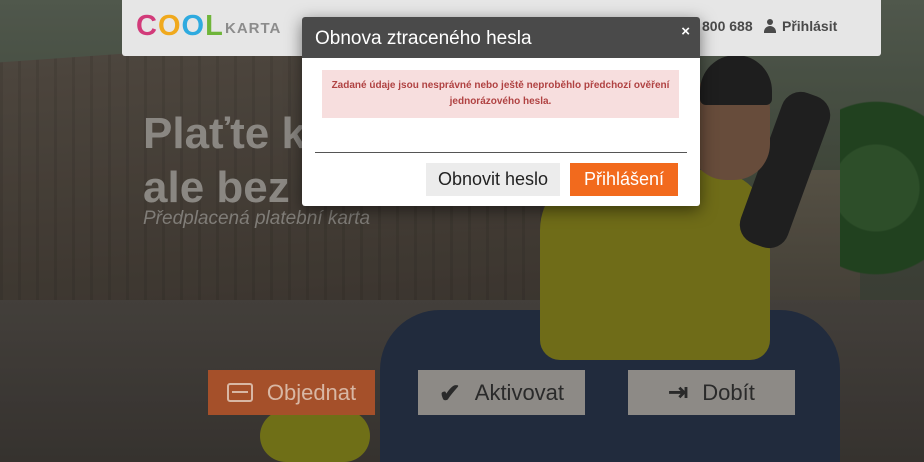 The image size is (924, 462). I want to click on topup-button-label: Dobít, so click(728, 392).